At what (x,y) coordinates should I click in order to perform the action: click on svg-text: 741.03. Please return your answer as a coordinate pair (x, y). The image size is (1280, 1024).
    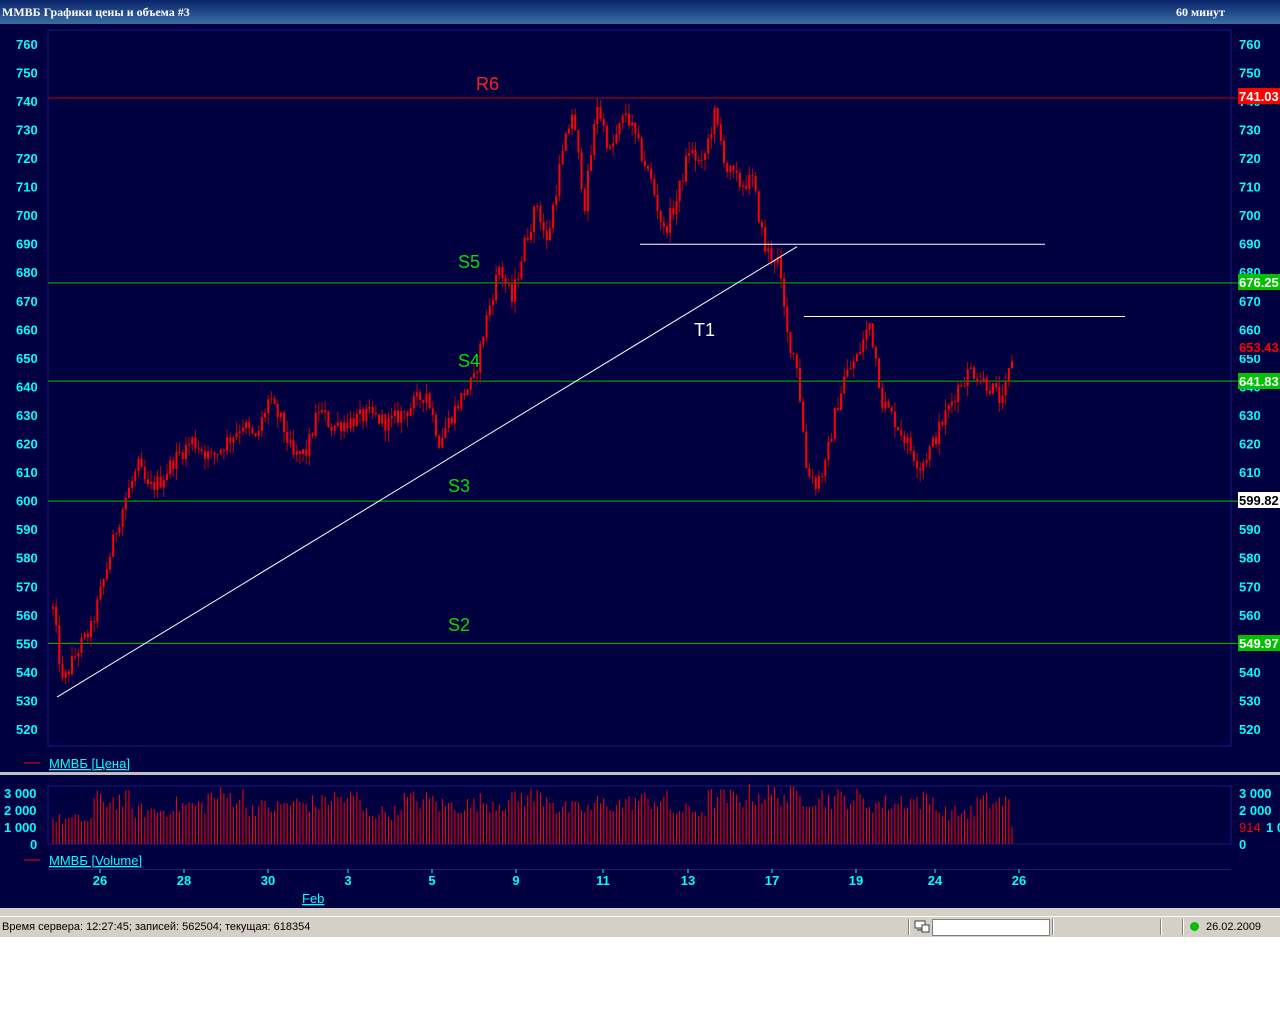
    Looking at the image, I should click on (1259, 96).